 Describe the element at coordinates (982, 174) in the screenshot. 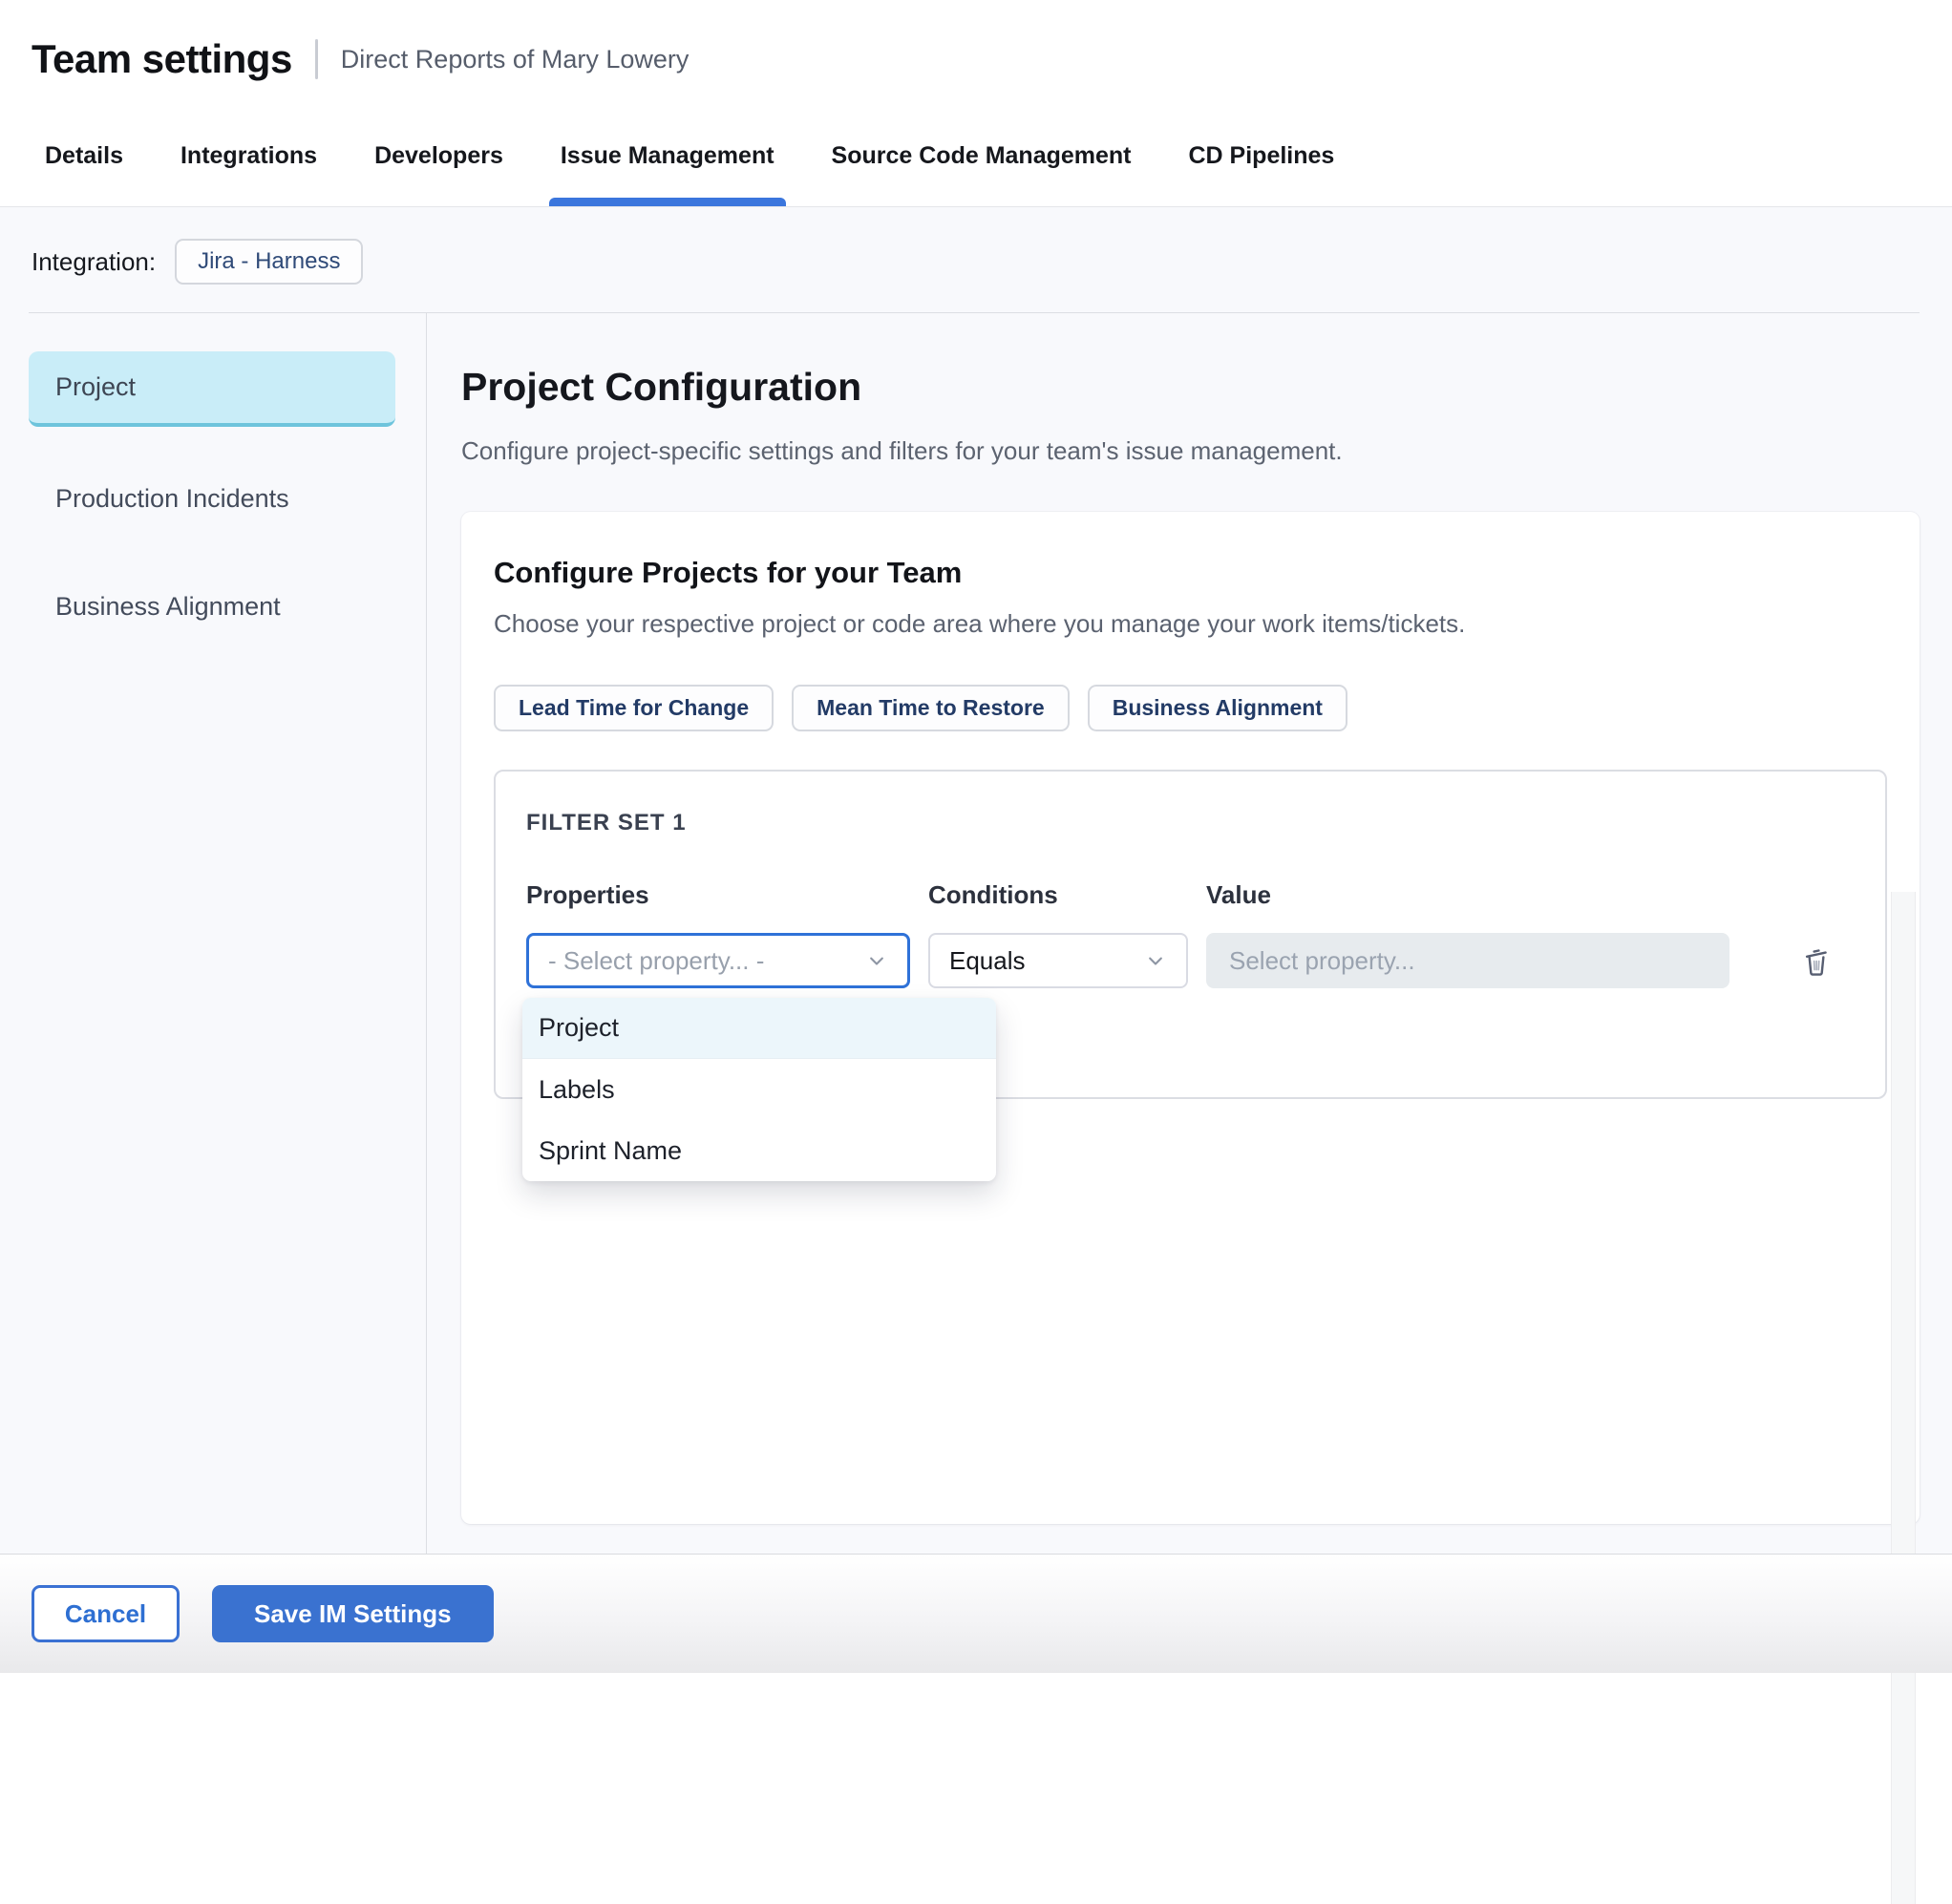

I see `tab-source-code-management: Source Code Management` at that location.